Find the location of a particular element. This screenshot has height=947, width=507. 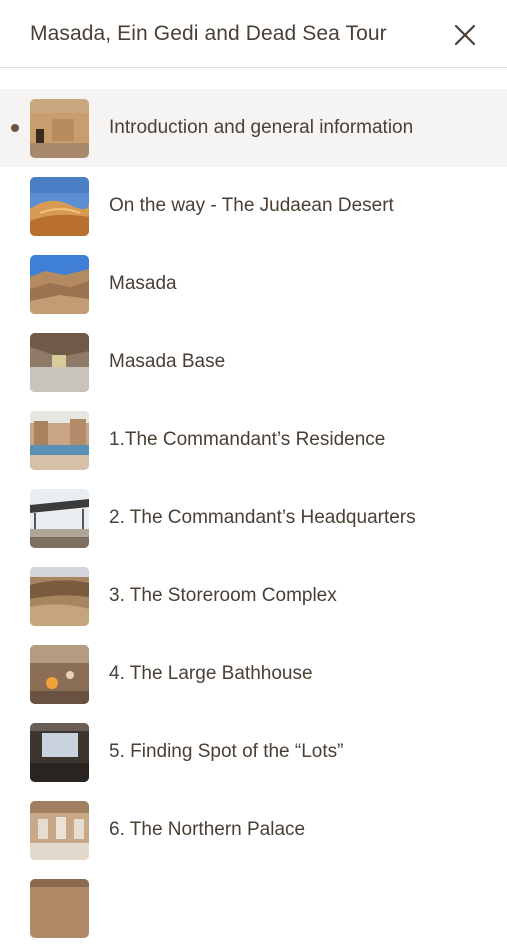

list-item: 5. Finding Spot of the “Lots” is located at coordinates (253, 752).